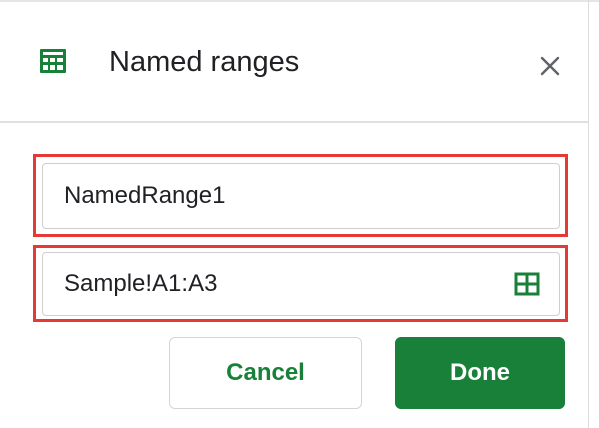  I want to click on range-reference-field, so click(301, 284).